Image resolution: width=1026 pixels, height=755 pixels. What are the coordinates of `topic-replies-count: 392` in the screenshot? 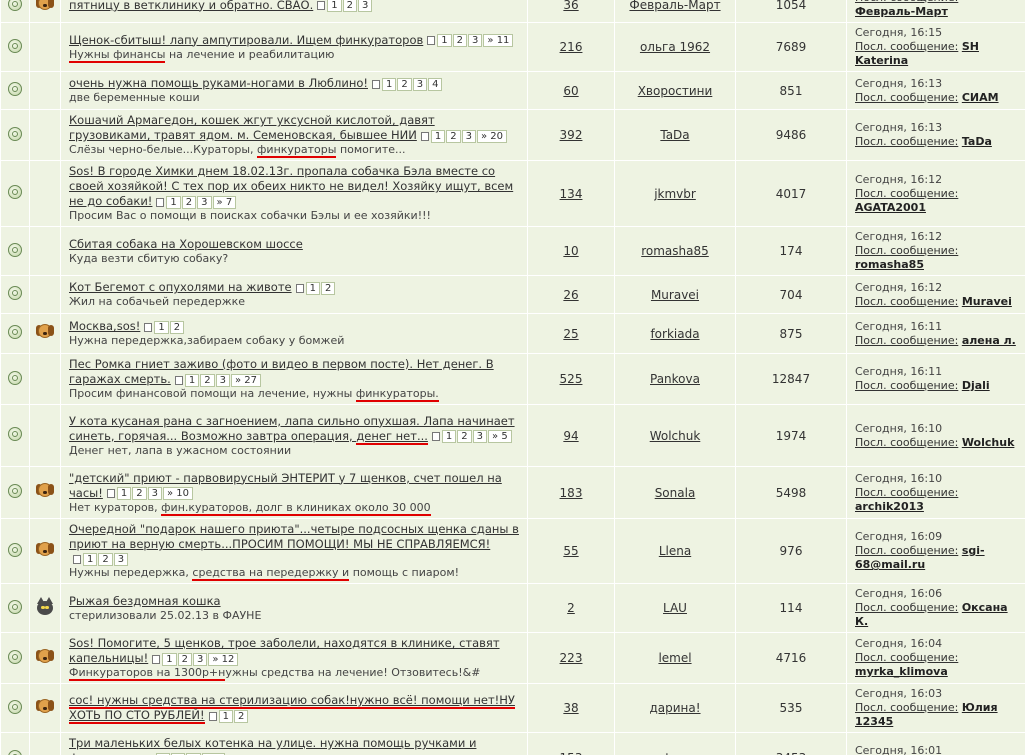 It's located at (571, 135).